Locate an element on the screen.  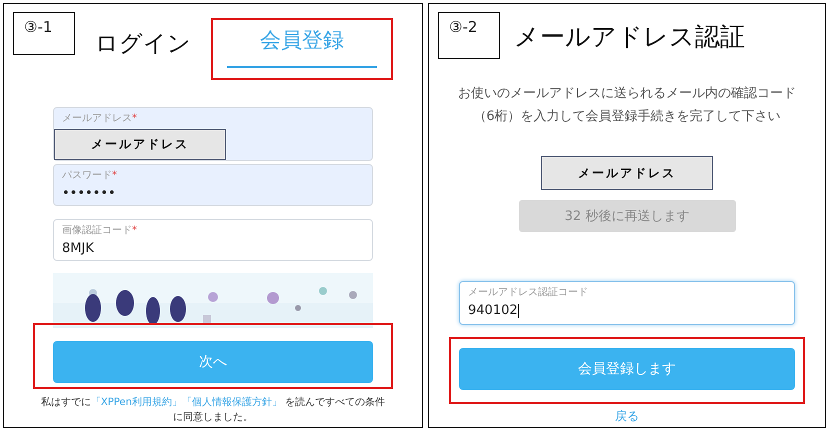
back-link: 戻る is located at coordinates (627, 416).